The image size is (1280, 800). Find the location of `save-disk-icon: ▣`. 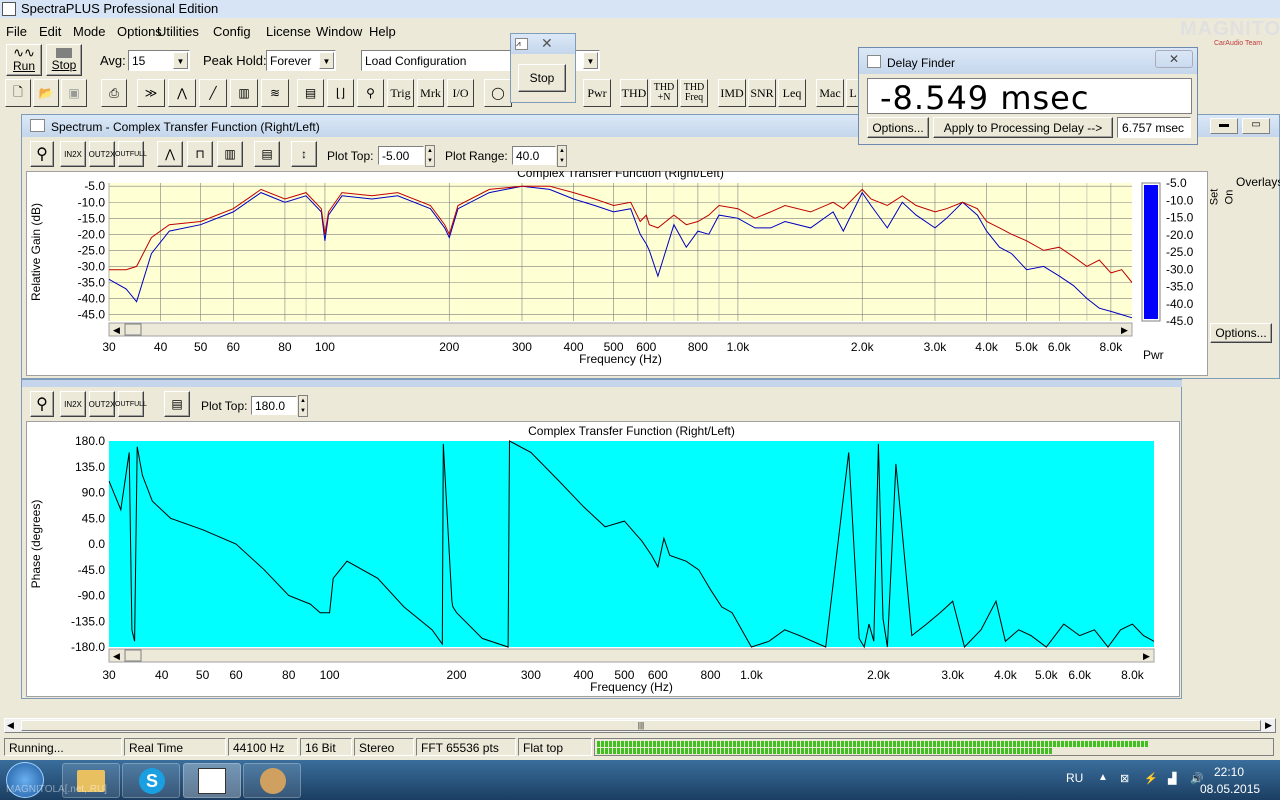

save-disk-icon: ▣ is located at coordinates (74, 93).